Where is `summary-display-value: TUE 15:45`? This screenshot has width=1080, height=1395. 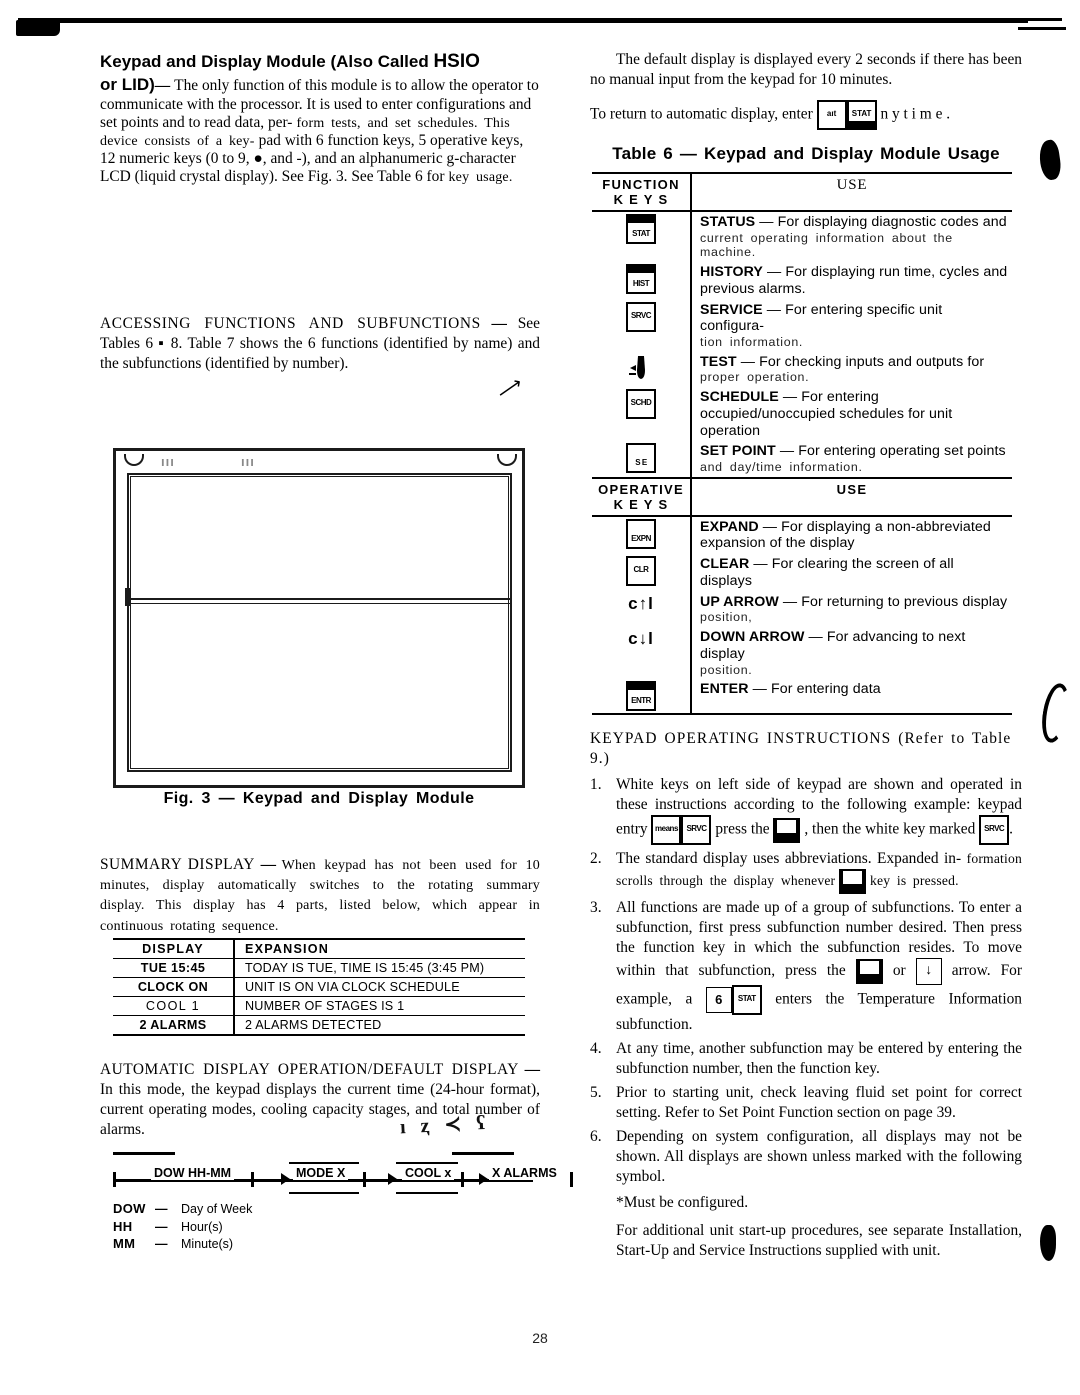
summary-display-value: TUE 15:45 is located at coordinates (173, 968).